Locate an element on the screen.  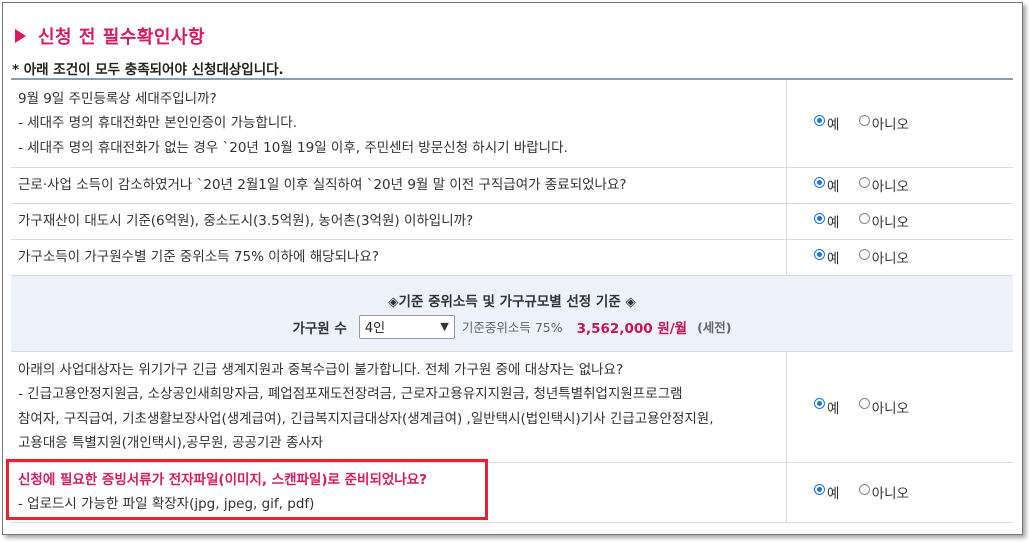
income-amount: 3,562,000 원/월 is located at coordinates (632, 328).